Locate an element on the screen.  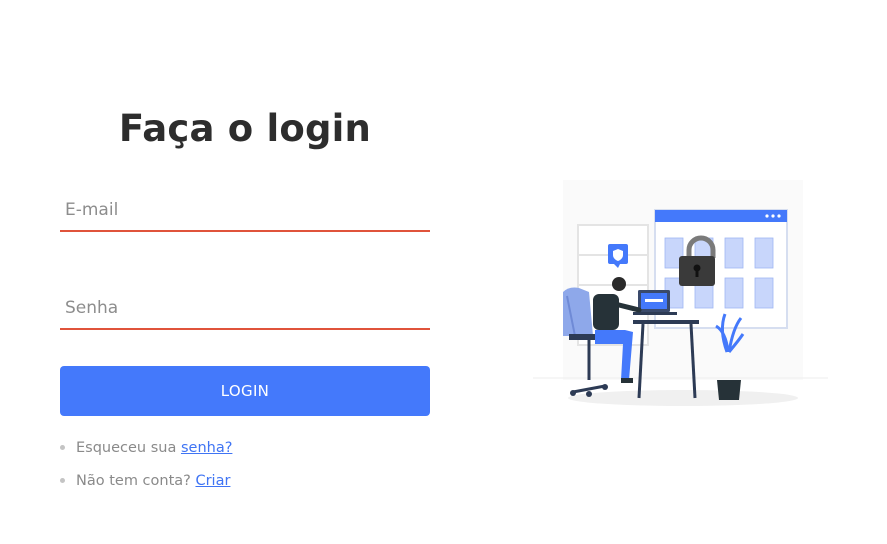
security-illustration is located at coordinates (680, 293).